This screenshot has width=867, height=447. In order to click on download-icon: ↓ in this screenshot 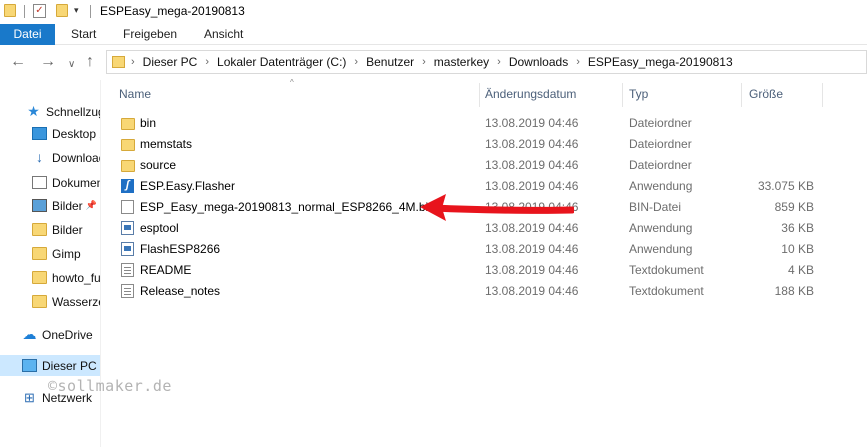, I will do `click(39, 157)`.